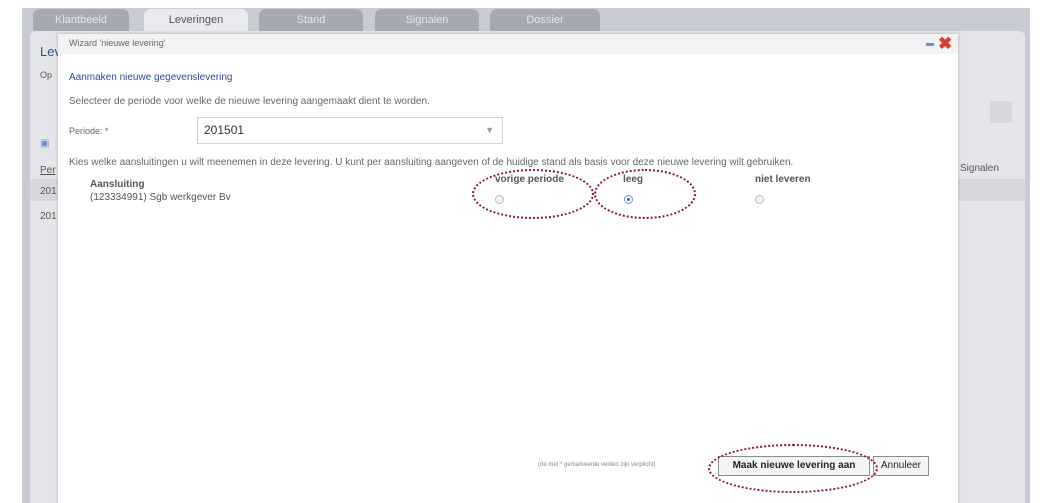 This screenshot has height=503, width=1050. What do you see at coordinates (46, 75) in the screenshot?
I see `page-subtitle: Op` at bounding box center [46, 75].